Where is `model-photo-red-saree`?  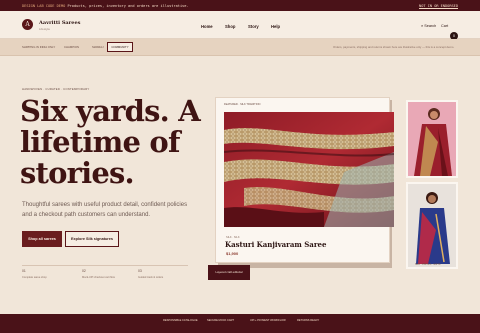 model-photo-red-saree is located at coordinates (432, 139).